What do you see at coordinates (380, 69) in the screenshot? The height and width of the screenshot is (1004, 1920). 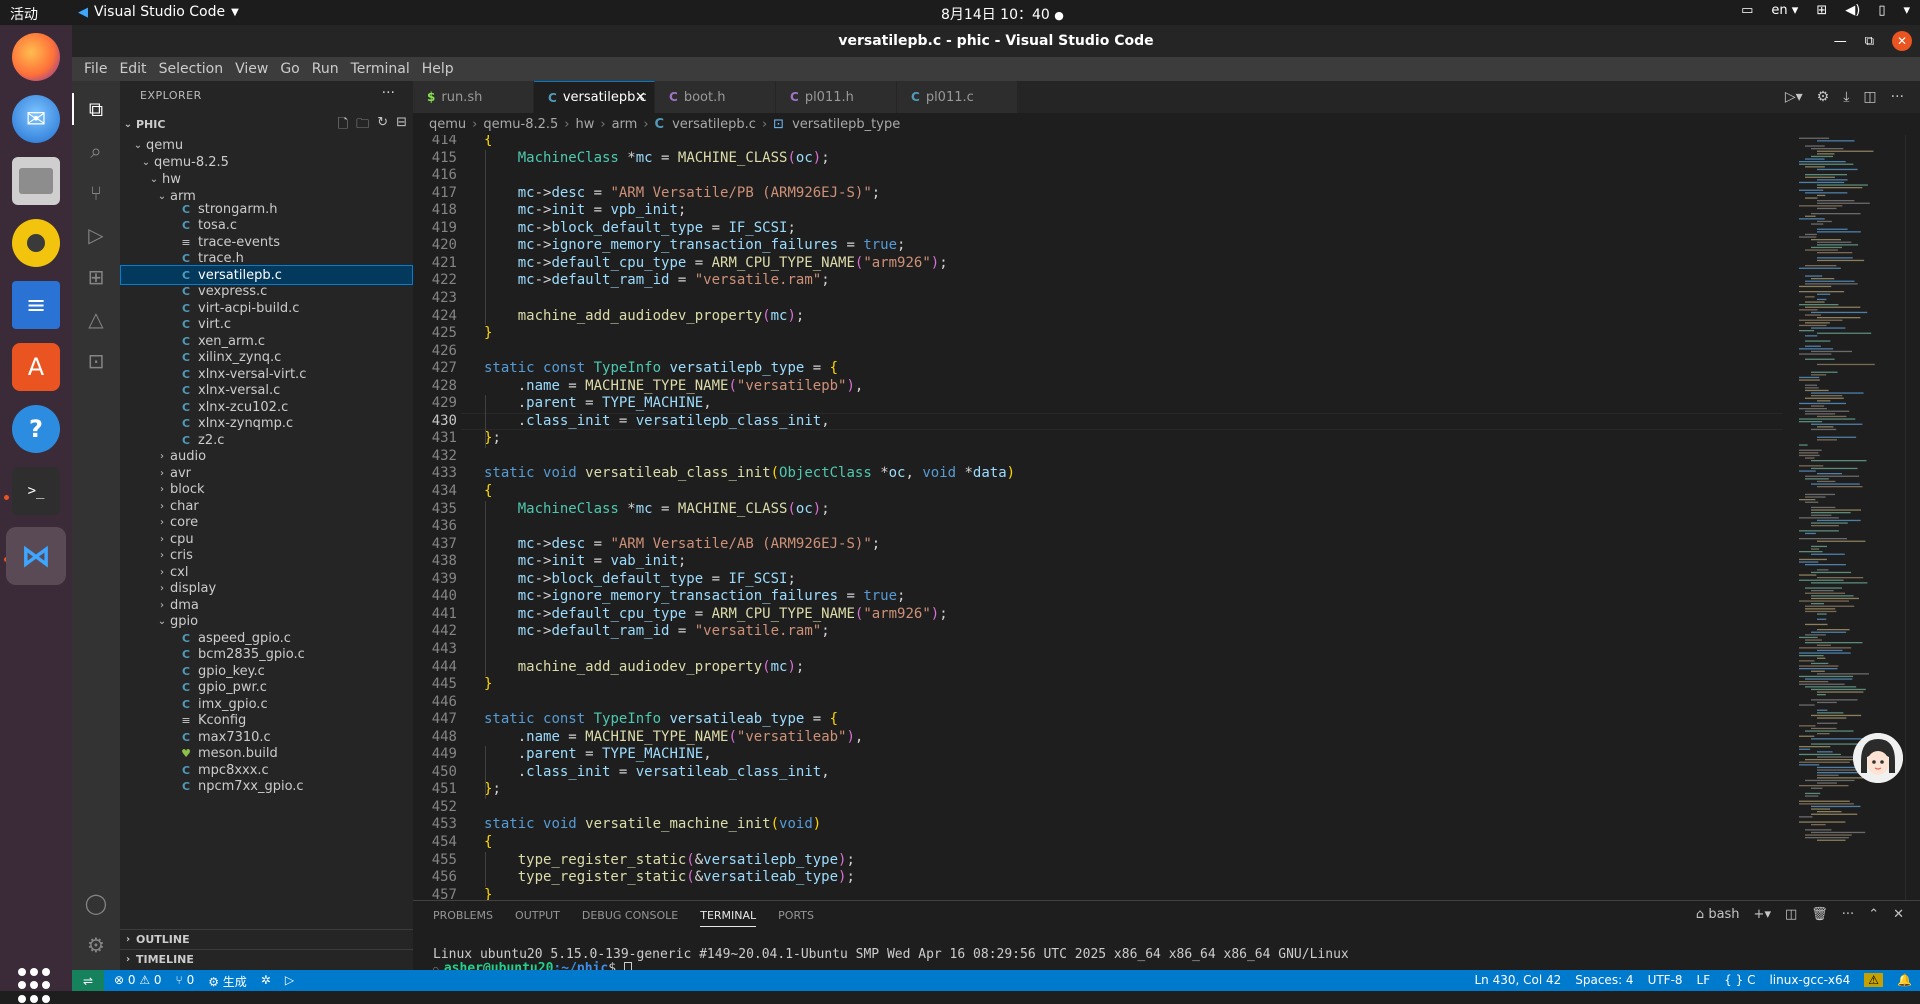 I see `menu-terminal: Terminal` at bounding box center [380, 69].